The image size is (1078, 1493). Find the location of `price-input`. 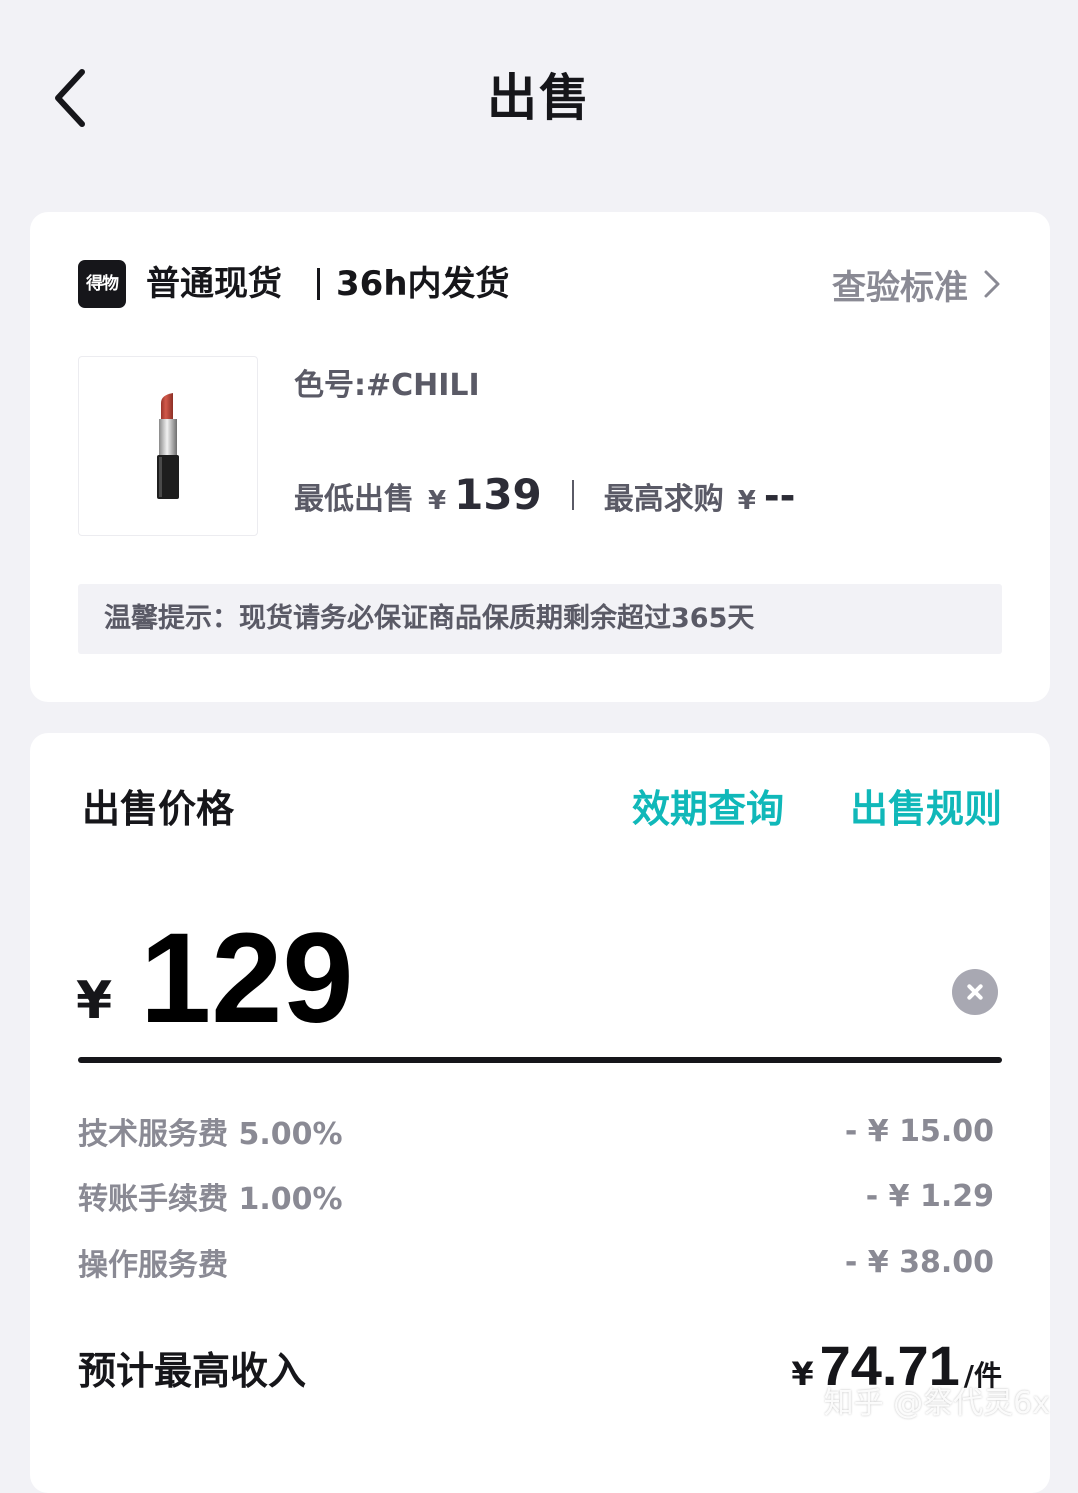

price-input is located at coordinates (480, 978).